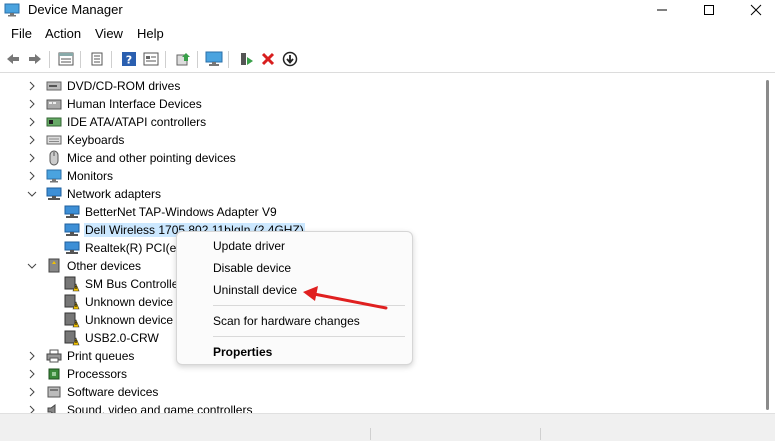 The image size is (775, 441). What do you see at coordinates (767, 245) in the screenshot?
I see `scrollbar-thumb` at bounding box center [767, 245].